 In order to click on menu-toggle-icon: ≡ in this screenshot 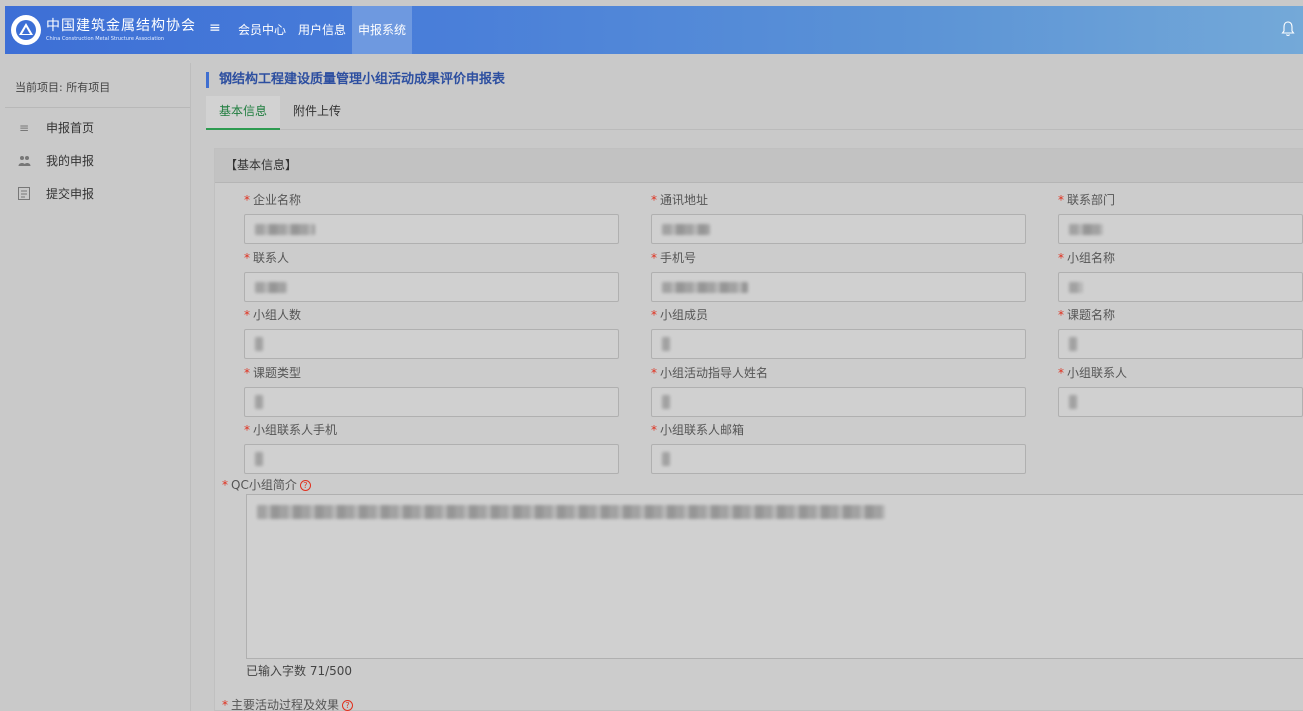, I will do `click(215, 28)`.